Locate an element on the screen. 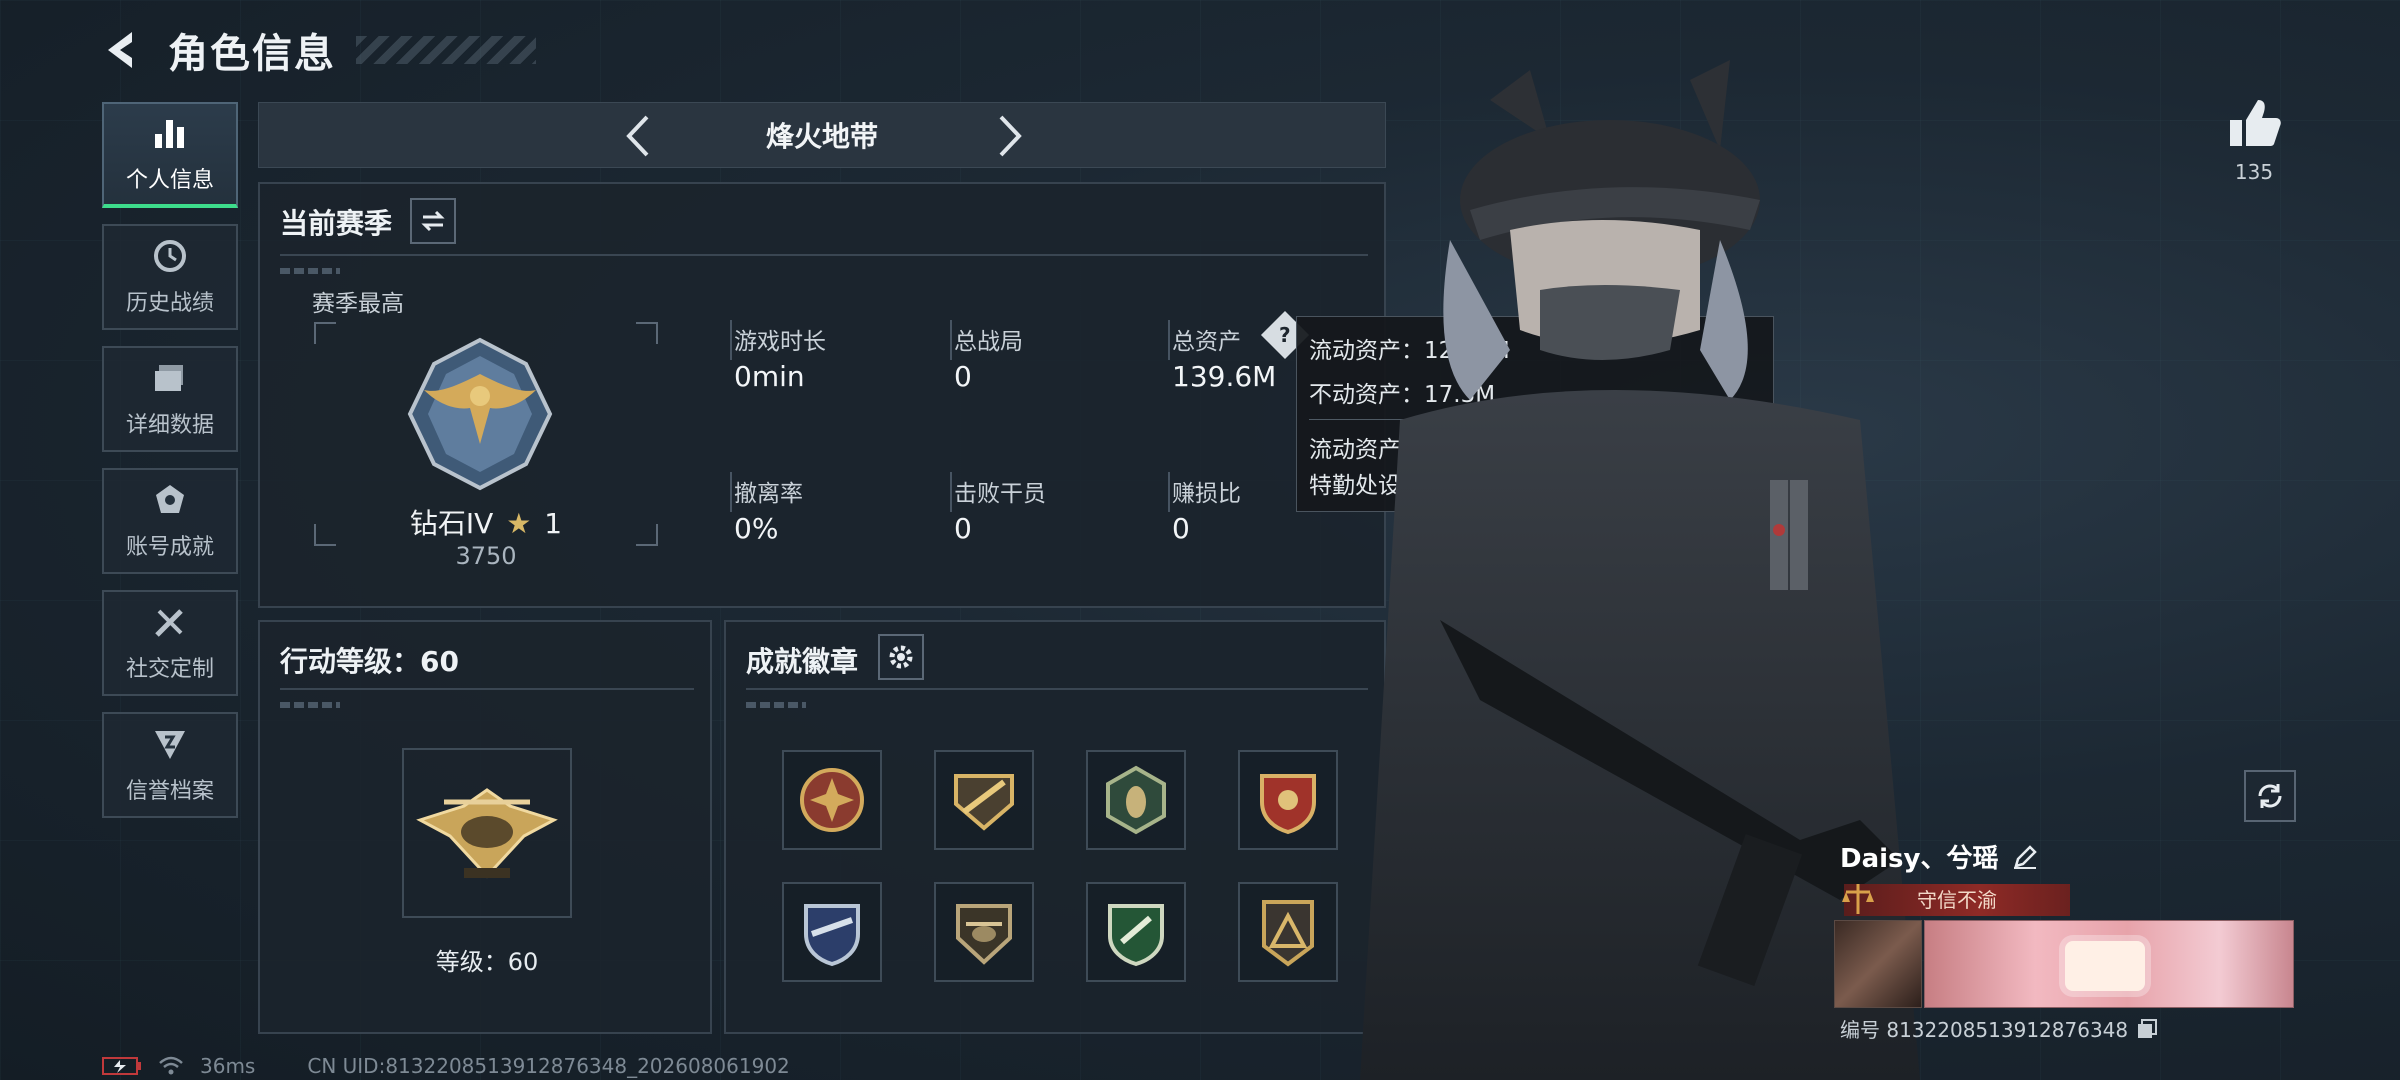 The height and width of the screenshot is (1080, 2400). level-emblem-frame is located at coordinates (487, 833).